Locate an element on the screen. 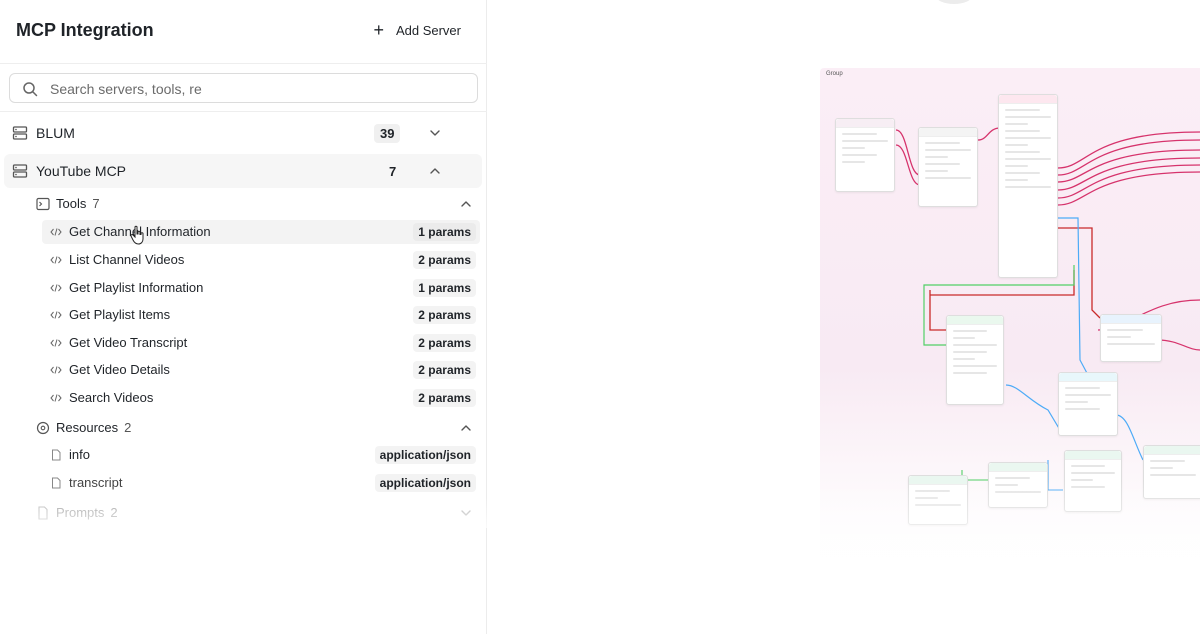 This screenshot has height=634, width=1200. group-title: Prompts is located at coordinates (80, 512).